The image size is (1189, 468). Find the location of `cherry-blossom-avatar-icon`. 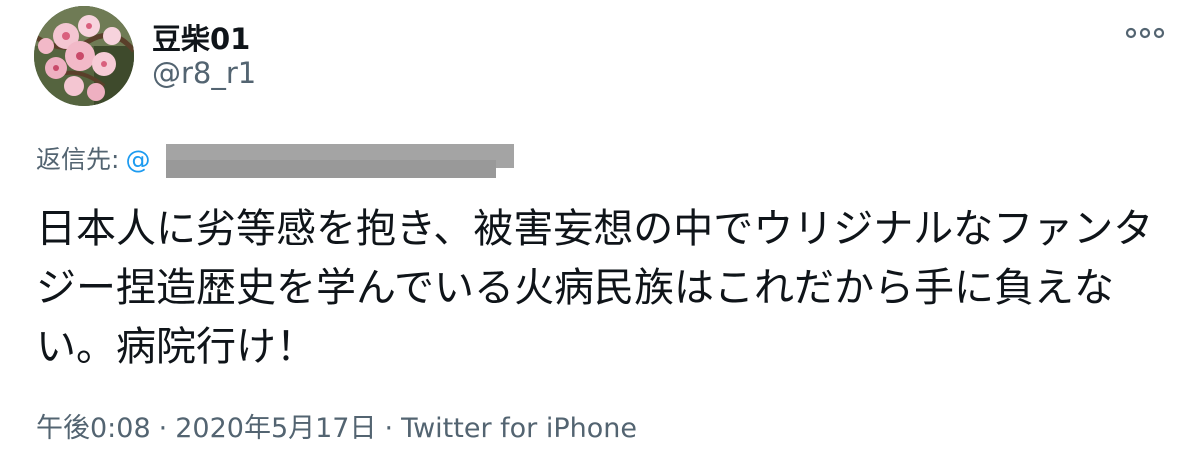

cherry-blossom-avatar-icon is located at coordinates (84, 56).